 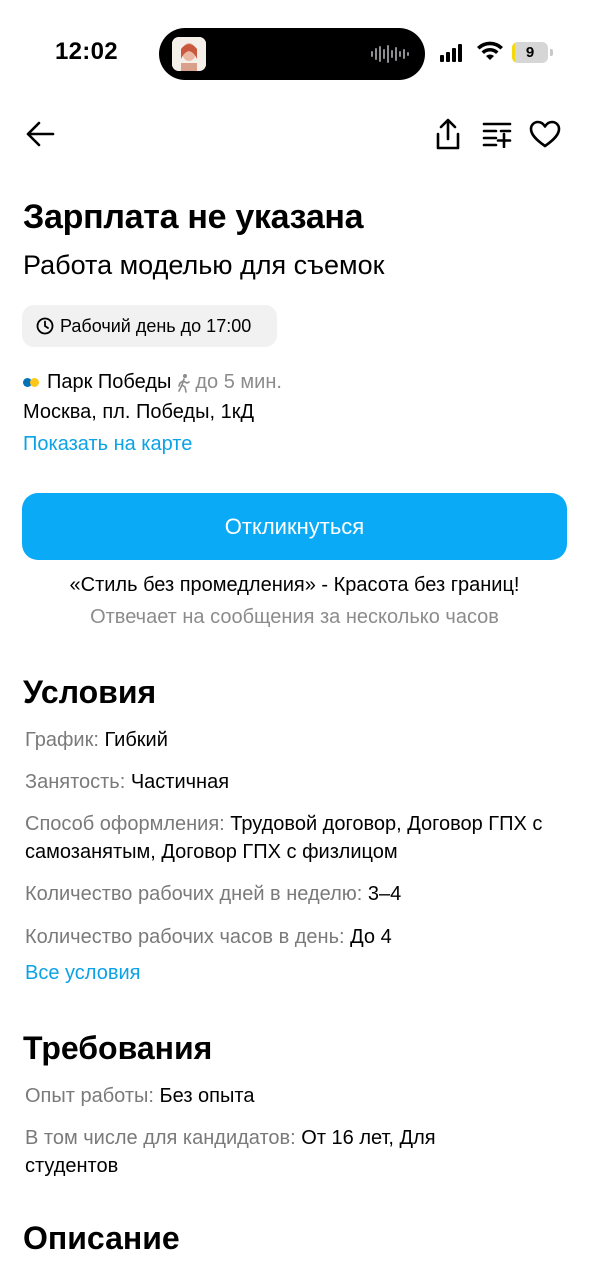 What do you see at coordinates (371, 937) in the screenshot?
I see `condition-value: До 4` at bounding box center [371, 937].